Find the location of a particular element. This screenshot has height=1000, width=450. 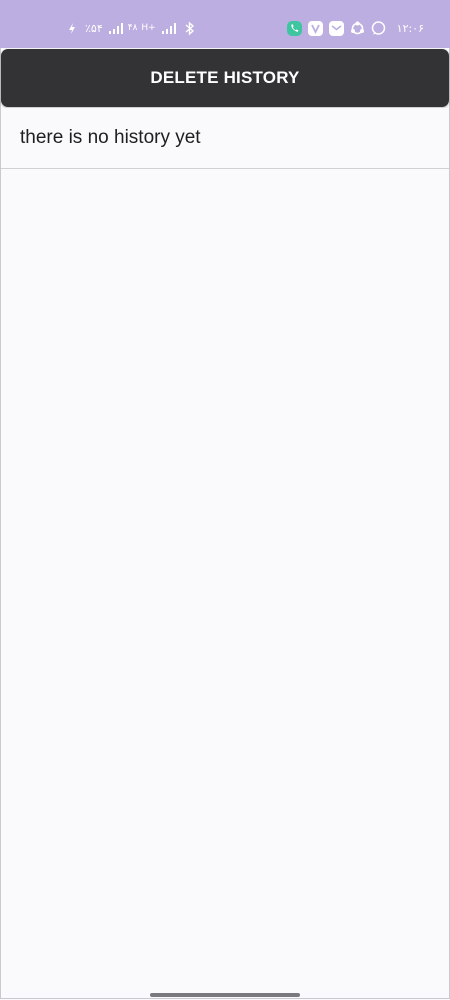

status-time: ۱۲:۰۶ is located at coordinates (410, 28).